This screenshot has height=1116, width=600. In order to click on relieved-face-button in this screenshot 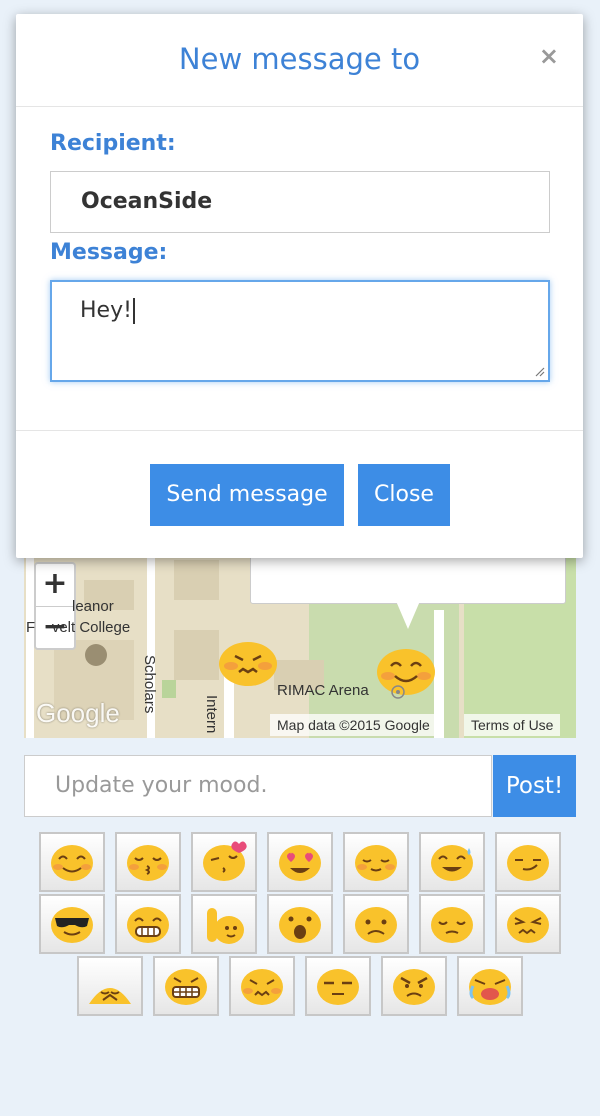, I will do `click(376, 862)`.